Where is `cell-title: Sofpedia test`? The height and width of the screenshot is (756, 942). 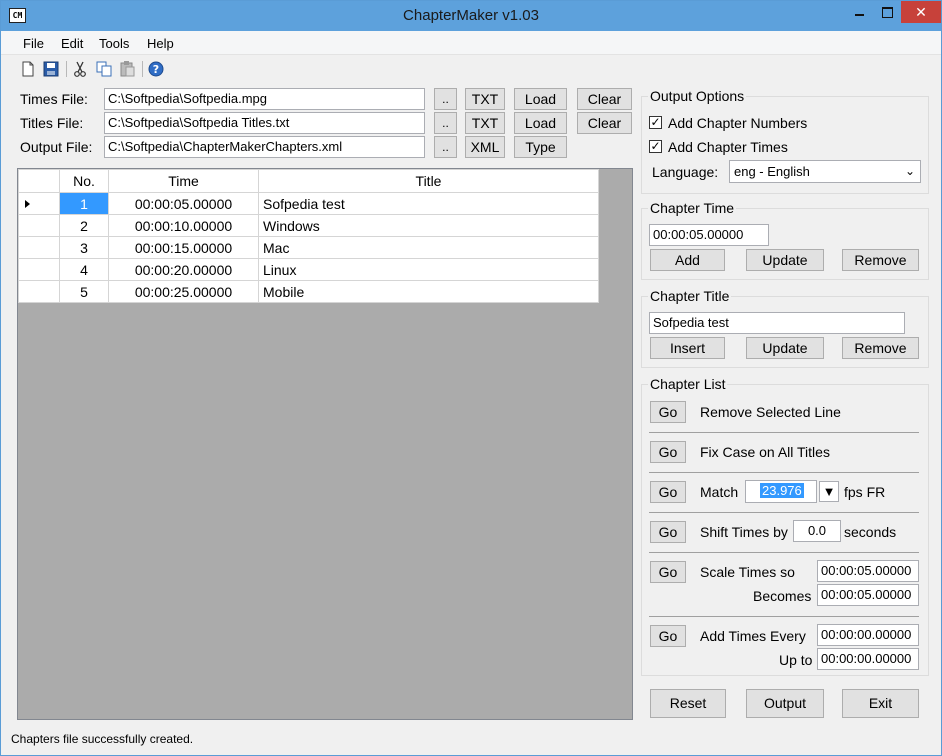 cell-title: Sofpedia test is located at coordinates (428, 203).